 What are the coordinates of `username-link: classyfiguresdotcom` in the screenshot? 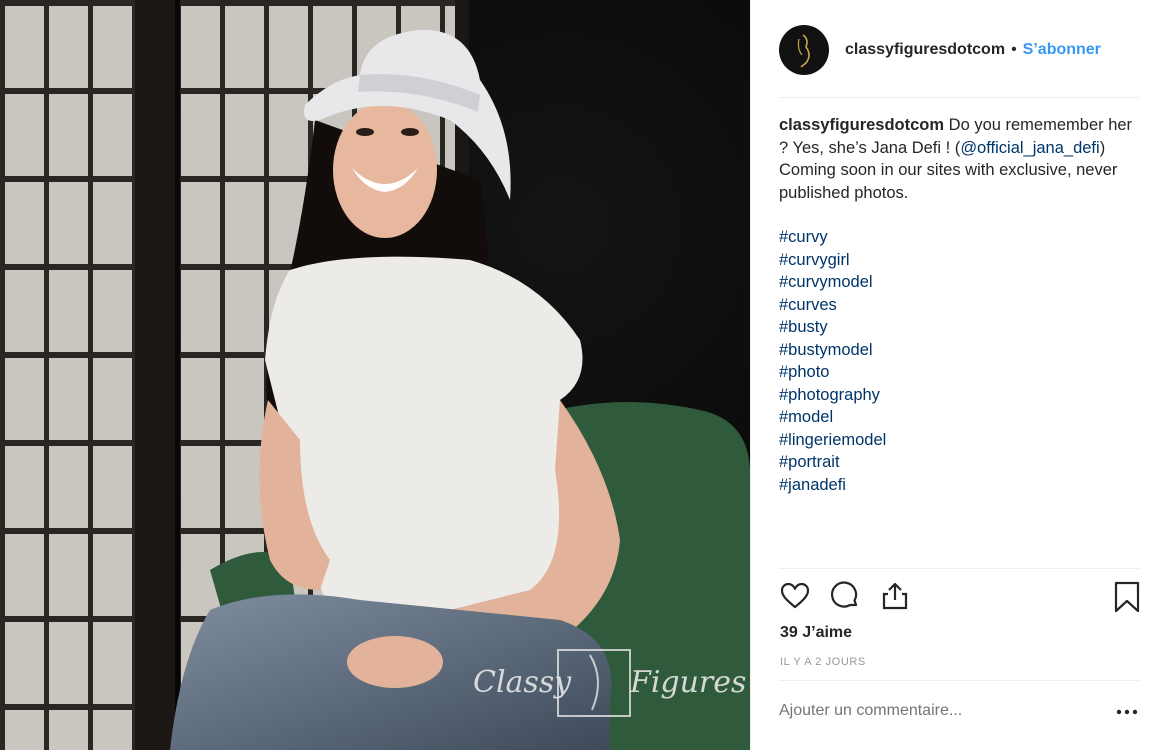 It's located at (925, 50).